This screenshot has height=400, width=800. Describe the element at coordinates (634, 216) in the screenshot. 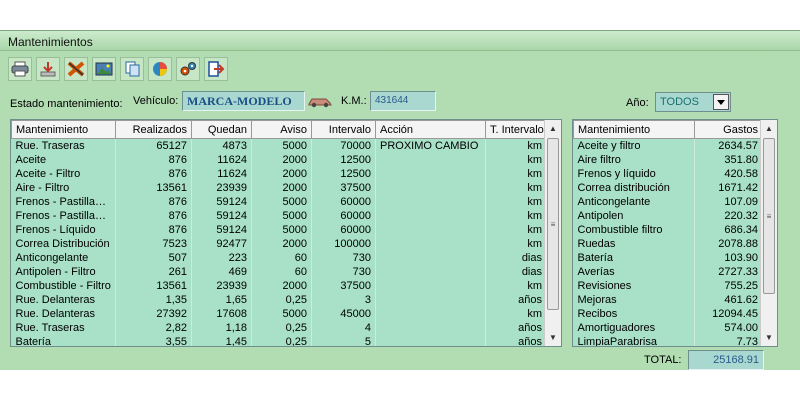

I see `table-cell: Antipolen` at that location.